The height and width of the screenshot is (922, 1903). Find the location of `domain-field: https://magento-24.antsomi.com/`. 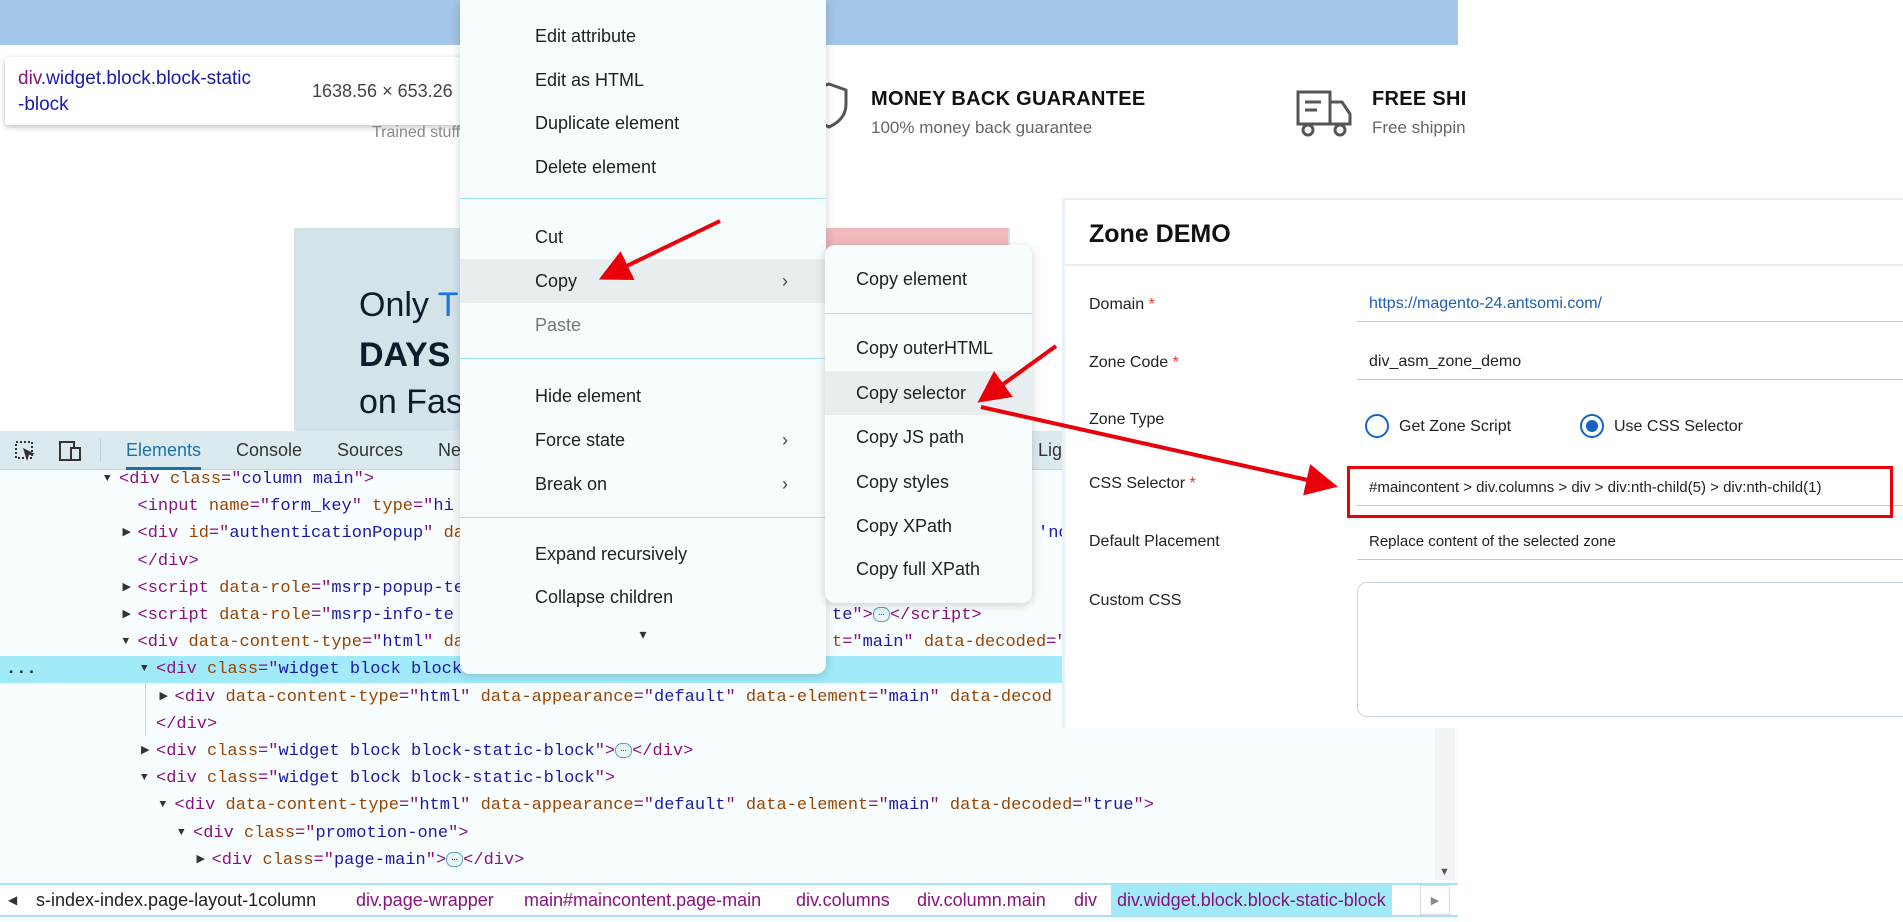

domain-field: https://magento-24.antsomi.com/ is located at coordinates (1630, 304).